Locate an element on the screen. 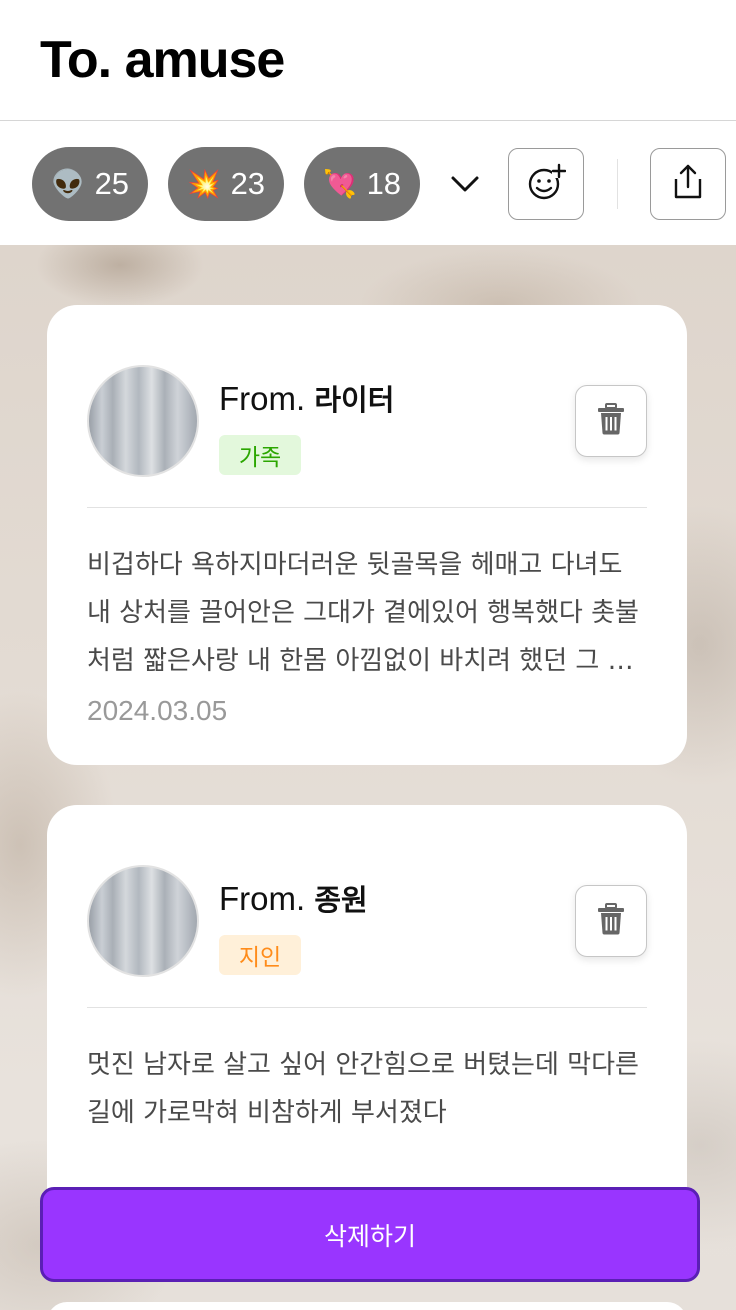 The height and width of the screenshot is (1310, 736). reaction-toolbar: 👽 25 💥 23 💘 18 is located at coordinates (368, 183).